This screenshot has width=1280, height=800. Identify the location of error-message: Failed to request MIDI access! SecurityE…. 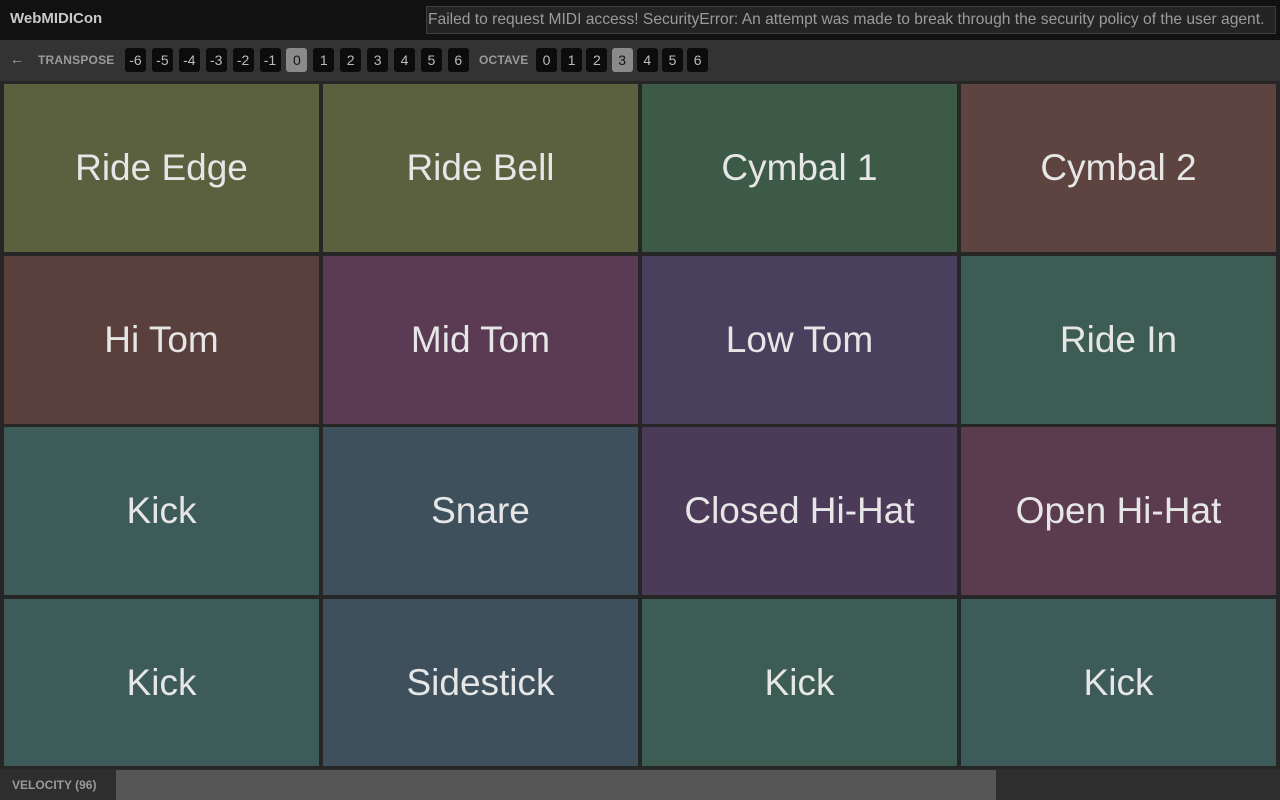
(851, 20).